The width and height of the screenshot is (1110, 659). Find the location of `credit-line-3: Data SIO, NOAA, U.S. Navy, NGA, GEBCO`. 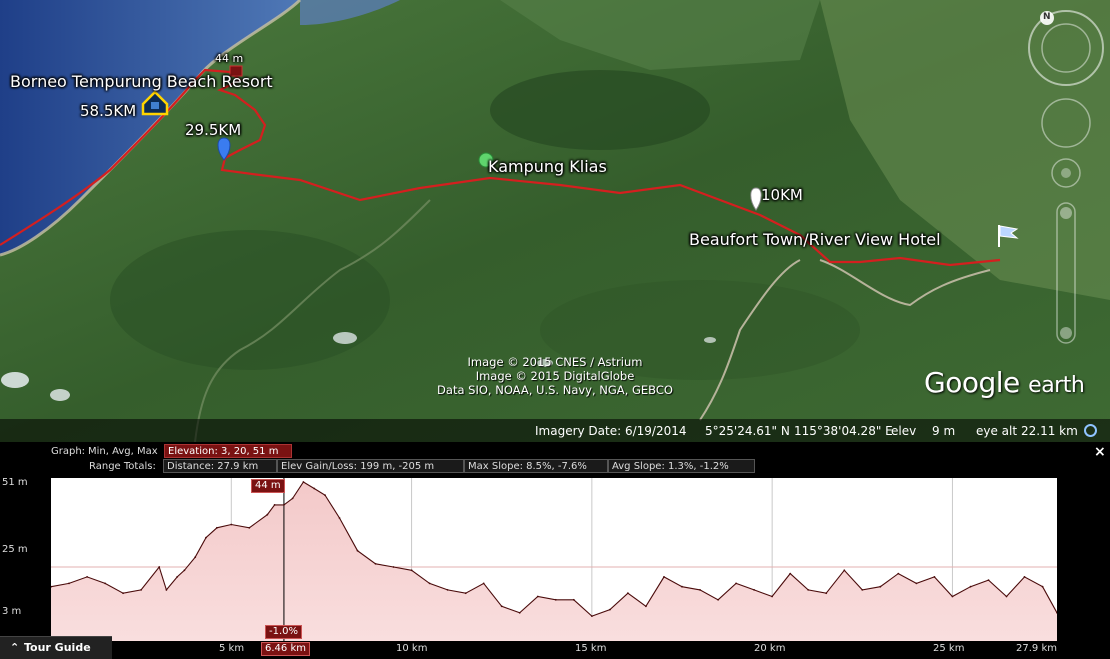

credit-line-3: Data SIO, NOAA, U.S. Navy, NGA, GEBCO is located at coordinates (555, 390).